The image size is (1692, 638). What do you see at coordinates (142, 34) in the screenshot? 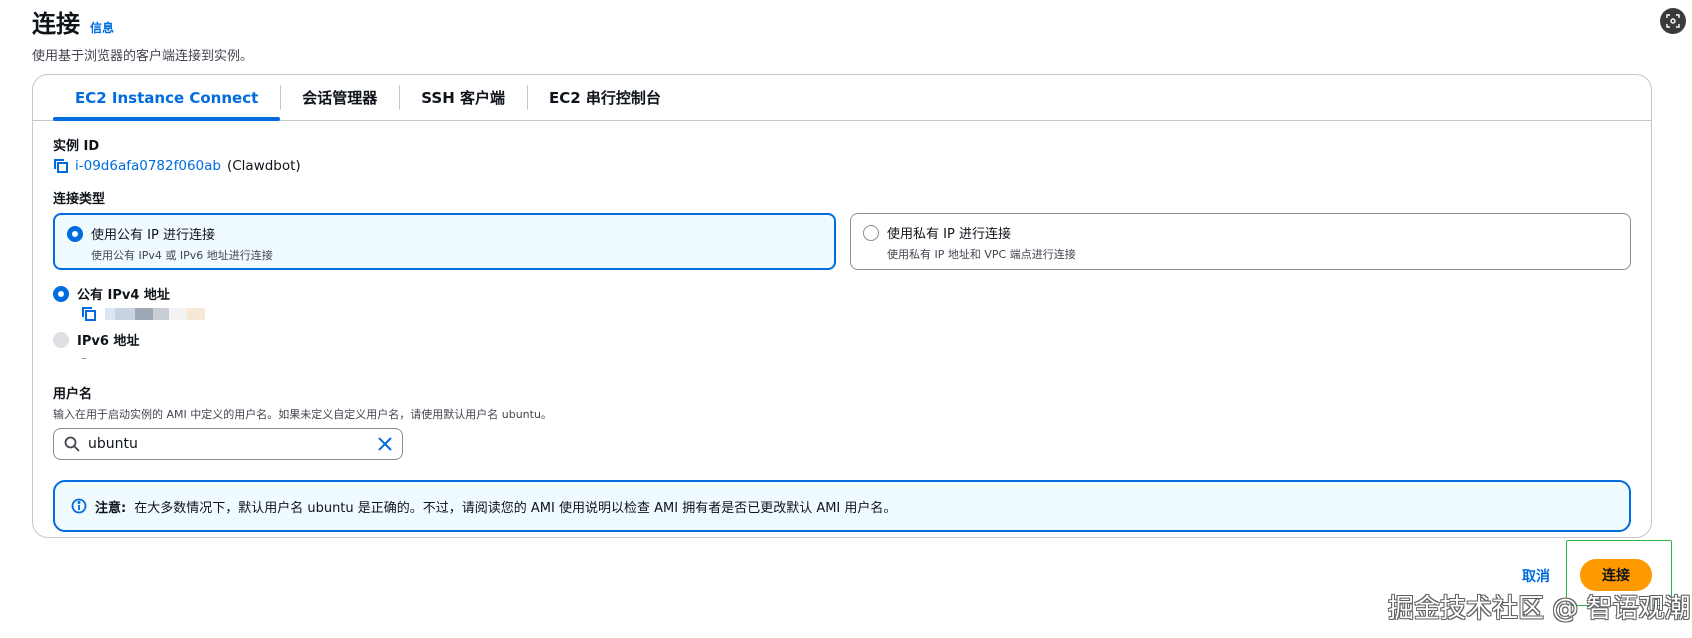
I see `page-header: 连接 信息 使用基于浏览器的客户端连接到实例。` at bounding box center [142, 34].